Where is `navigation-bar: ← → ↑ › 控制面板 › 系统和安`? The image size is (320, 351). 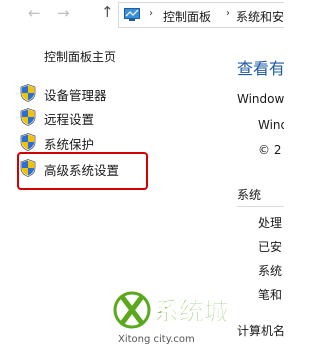 navigation-bar: ← → ↑ › 控制面板 › 系统和安 is located at coordinates (142, 15).